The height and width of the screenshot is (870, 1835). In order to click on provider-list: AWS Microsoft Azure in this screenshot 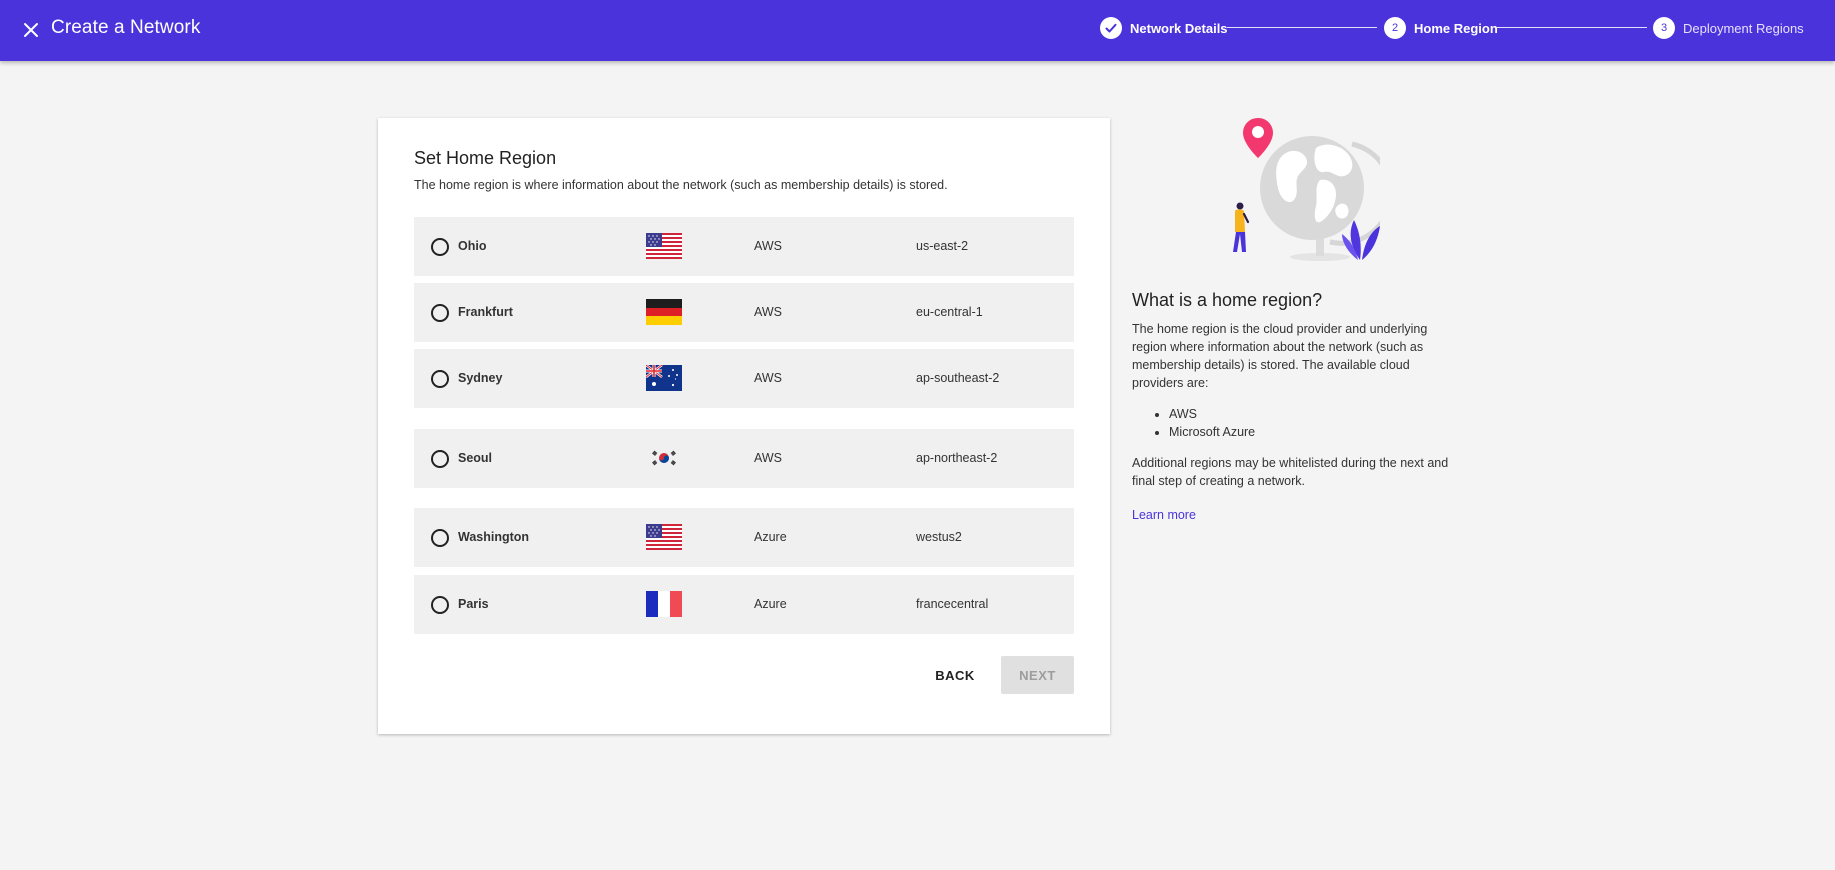, I will do `click(1315, 423)`.